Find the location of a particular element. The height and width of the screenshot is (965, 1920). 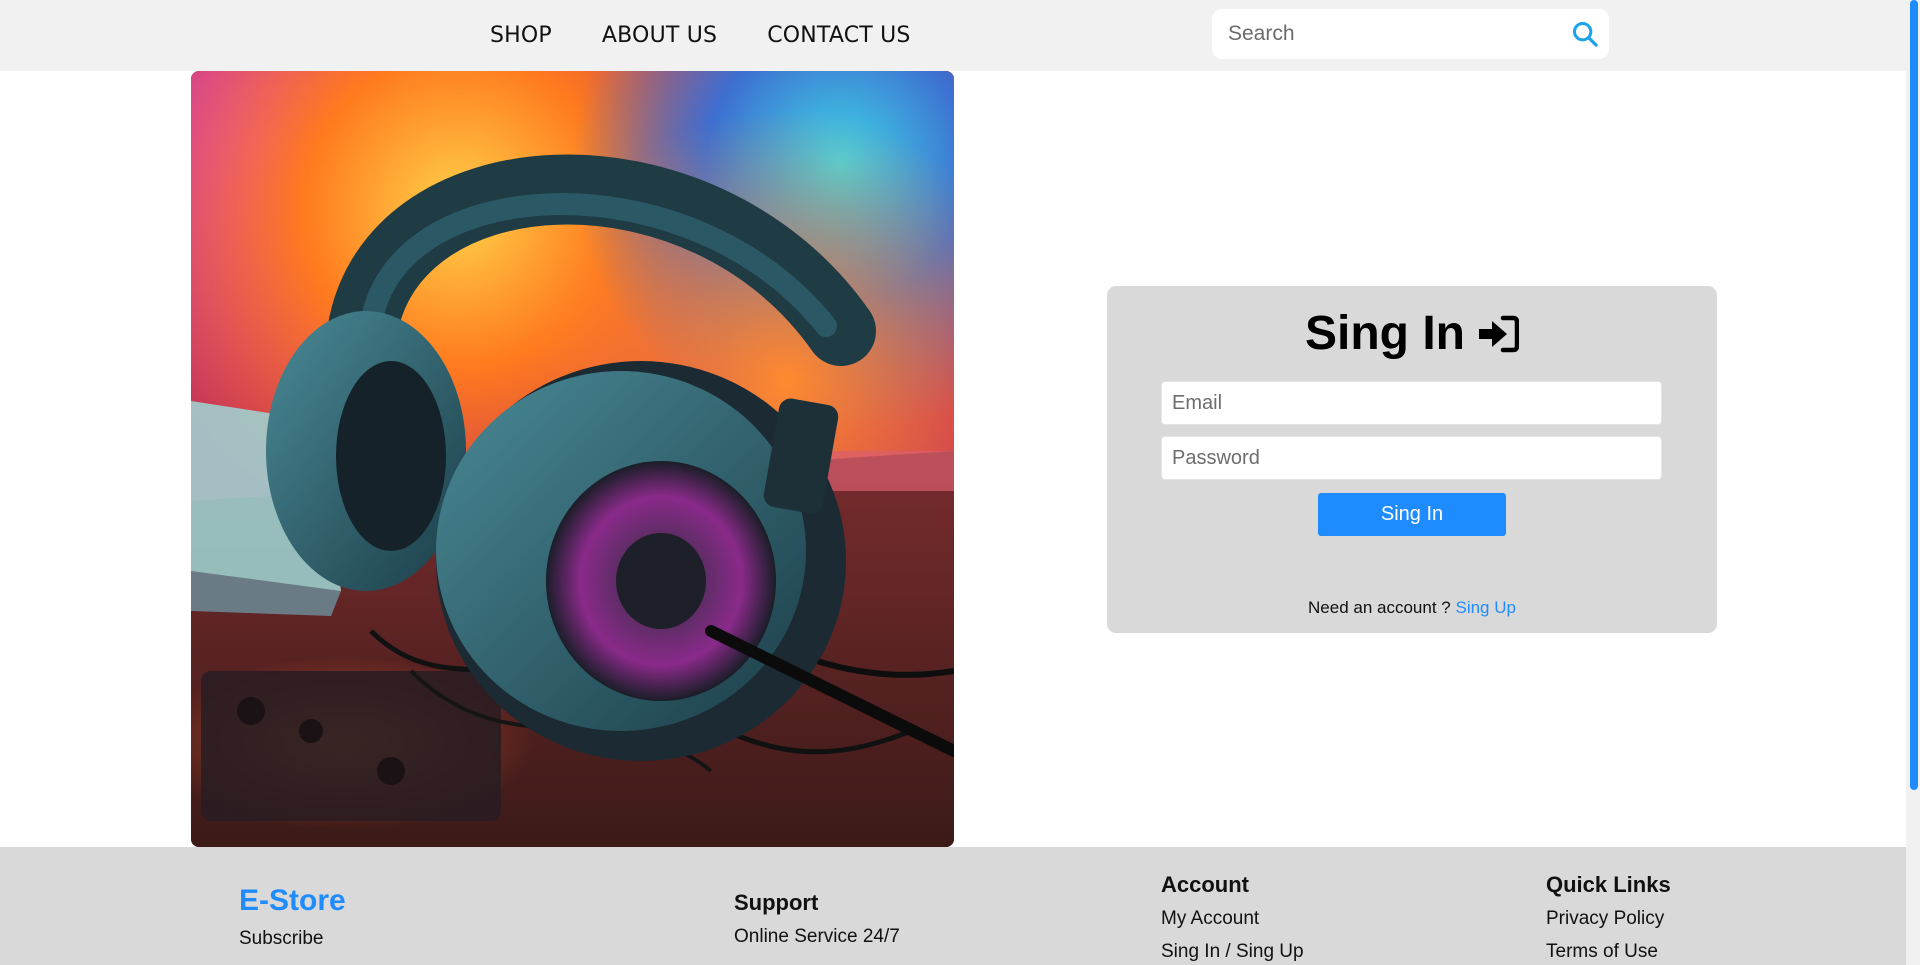

signup-prompt: Need an account ? Sing Up is located at coordinates (1412, 608).